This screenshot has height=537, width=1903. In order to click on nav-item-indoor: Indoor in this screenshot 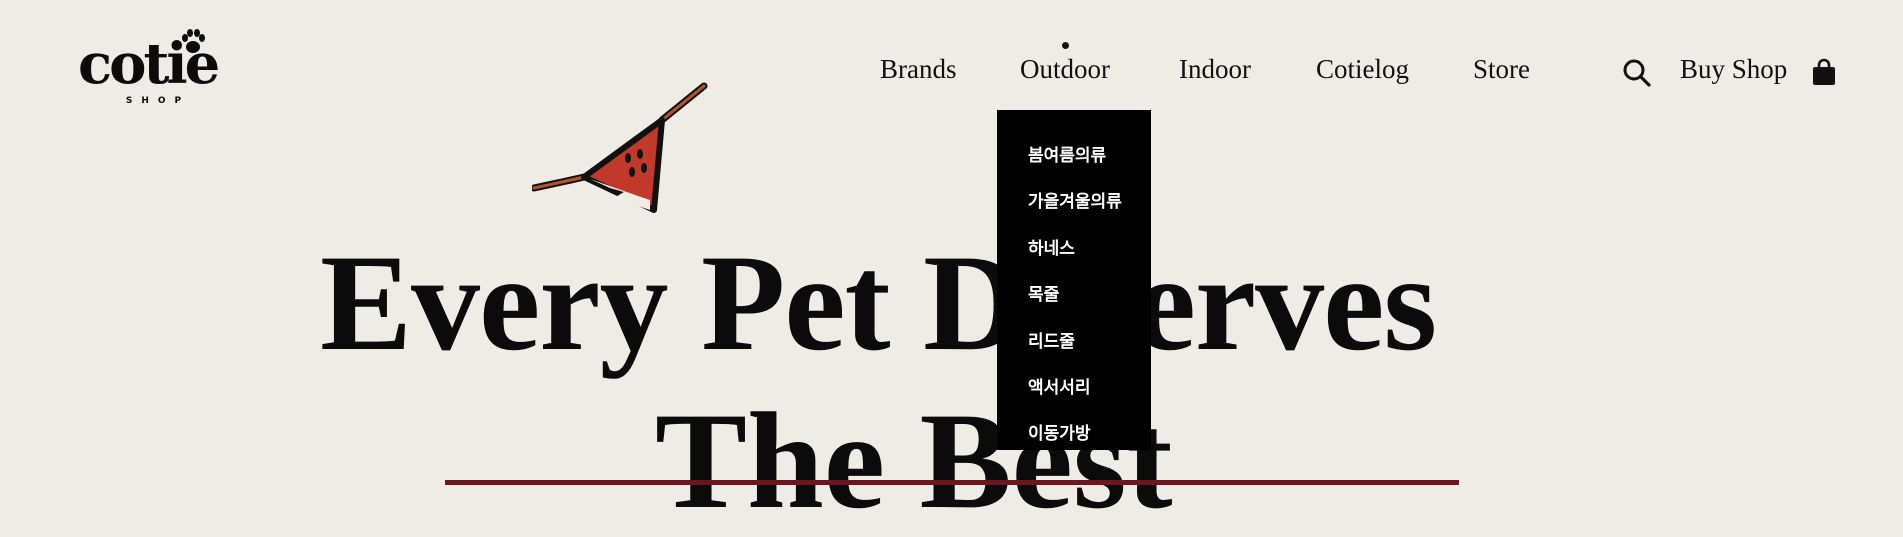, I will do `click(1215, 69)`.